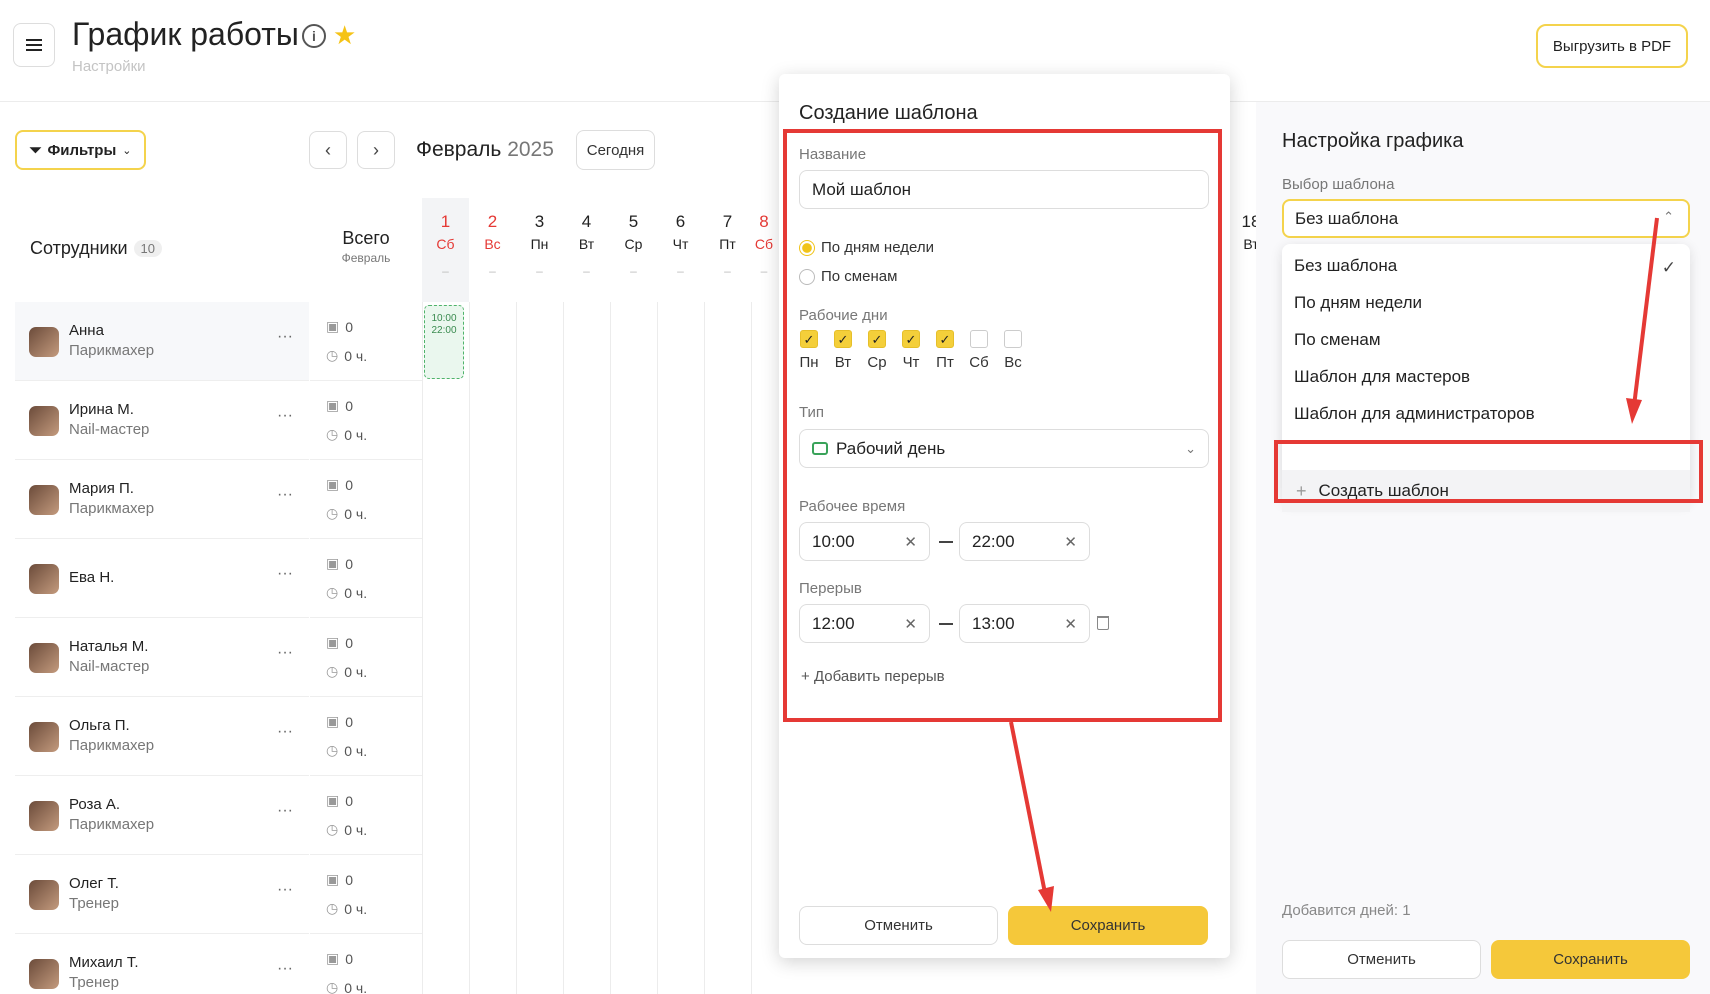  I want to click on day-column-1: 1 Сб –, so click(445, 250).